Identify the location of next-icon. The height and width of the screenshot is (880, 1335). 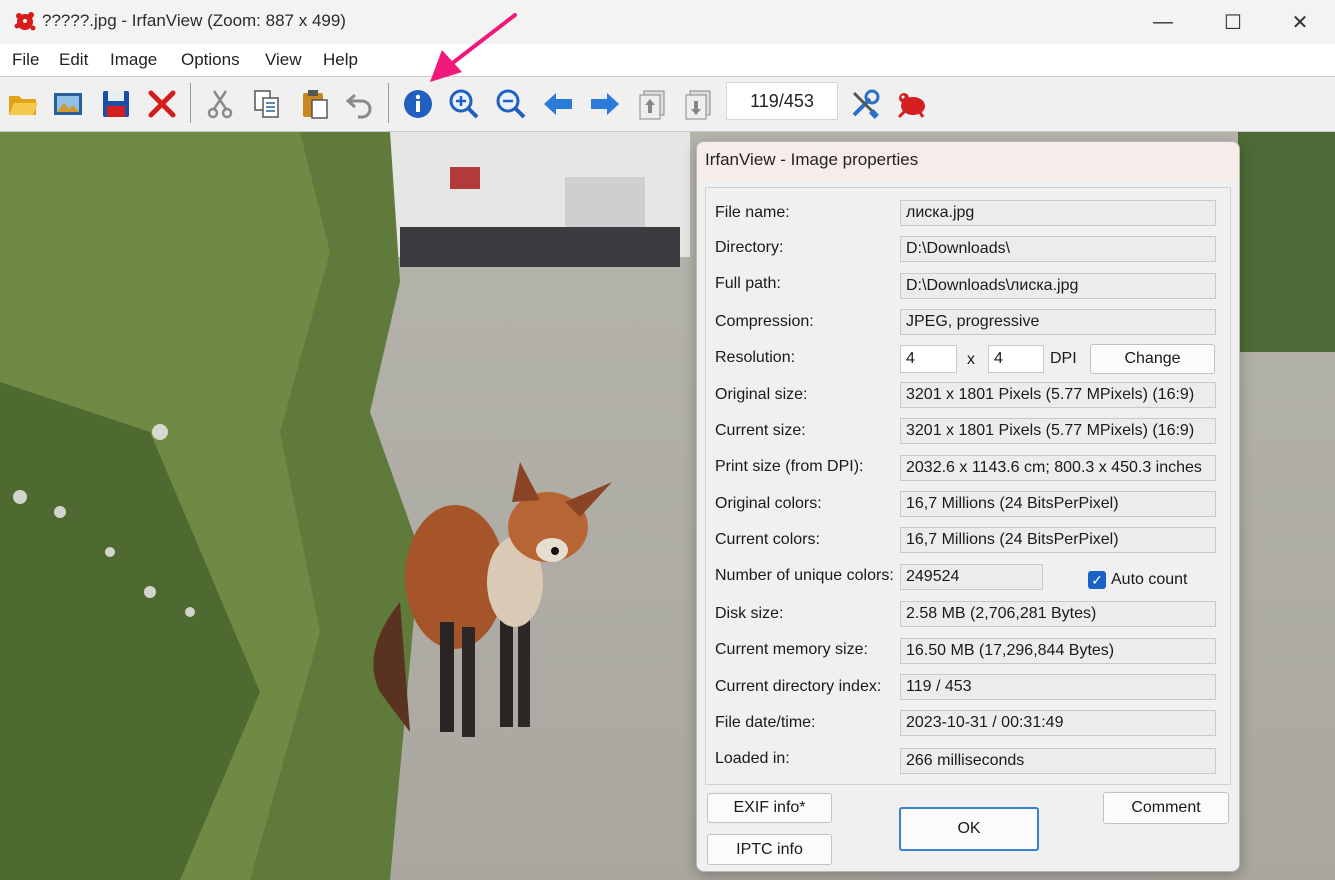
(605, 104).